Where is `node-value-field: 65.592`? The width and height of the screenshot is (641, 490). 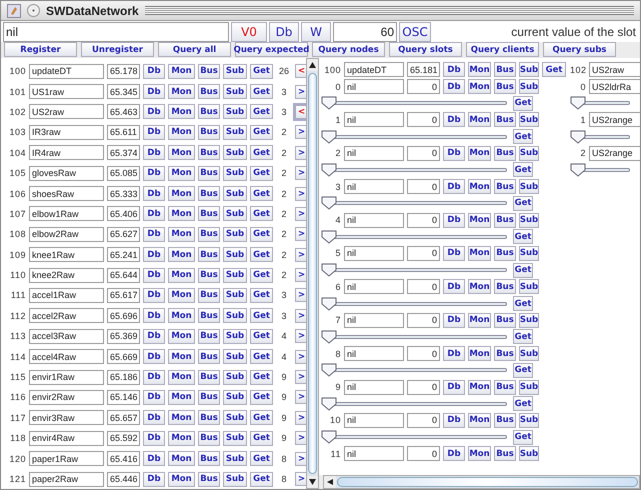
node-value-field: 65.592 is located at coordinates (123, 438).